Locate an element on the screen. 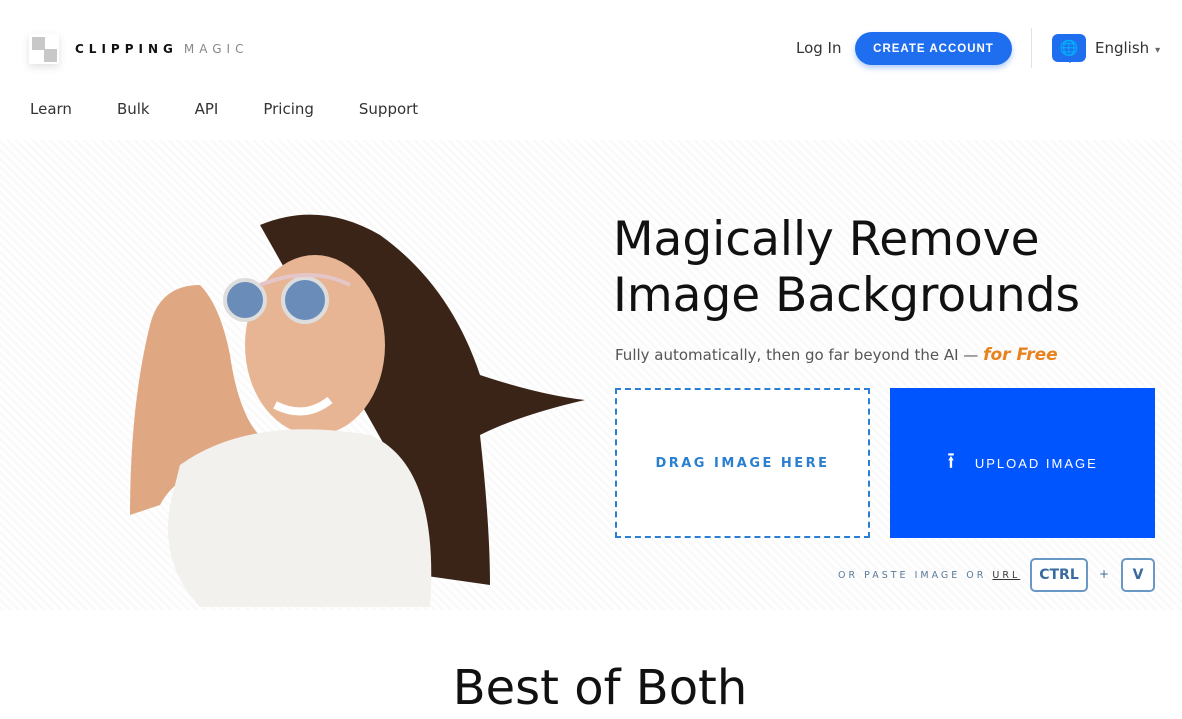 The height and width of the screenshot is (719, 1182). chevron-down-icon: ▾ is located at coordinates (1158, 50).